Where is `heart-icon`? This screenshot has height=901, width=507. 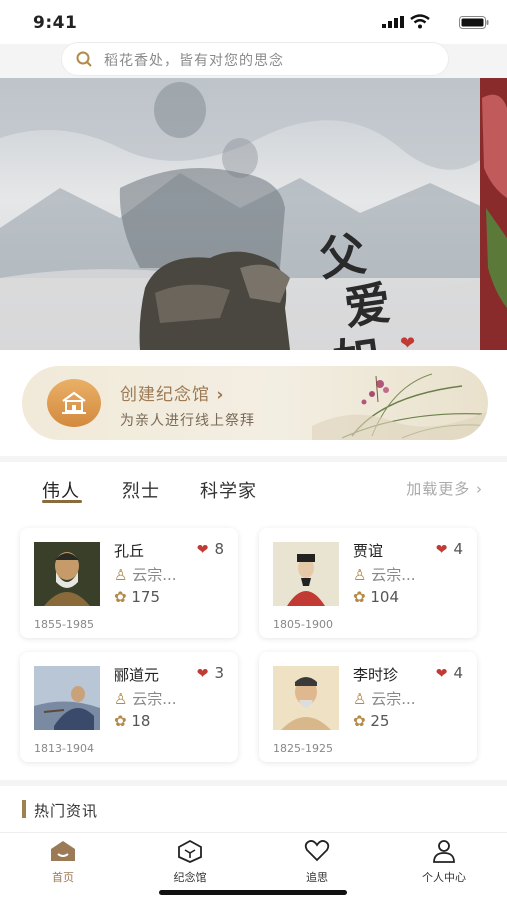
heart-icon is located at coordinates (317, 851).